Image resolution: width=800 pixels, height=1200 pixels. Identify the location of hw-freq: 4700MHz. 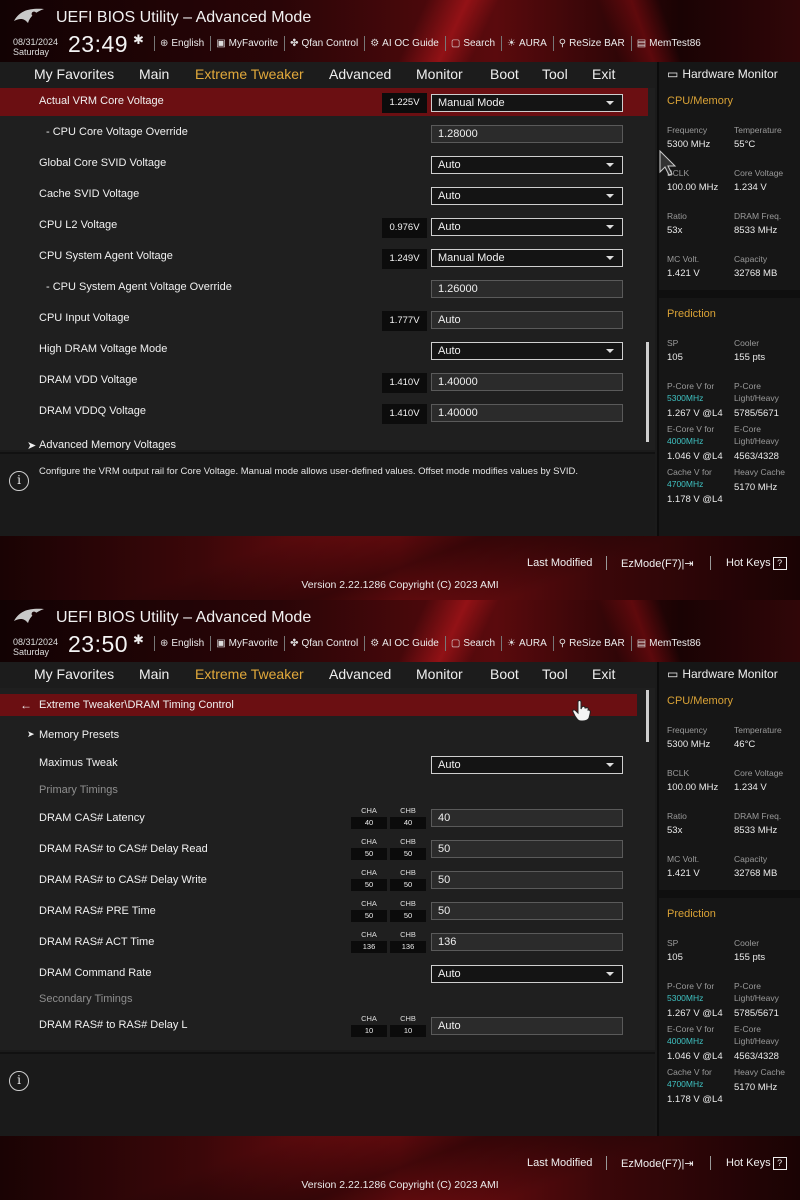
(685, 484).